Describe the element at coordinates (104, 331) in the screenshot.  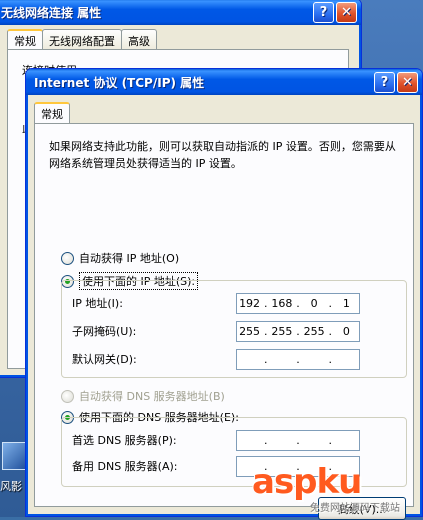
I see `subnet-mask-label: 子网掩码(U):` at that location.